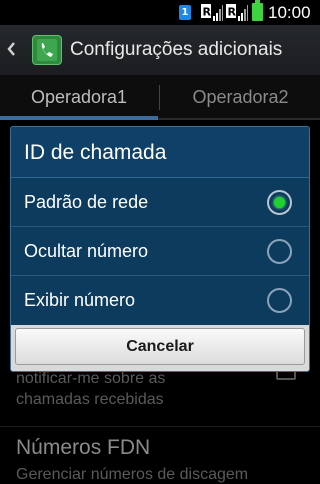 Image resolution: width=320 pixels, height=484 pixels. I want to click on setting-subtitle-fdn: Gerenciar números de discagem, so click(132, 474).